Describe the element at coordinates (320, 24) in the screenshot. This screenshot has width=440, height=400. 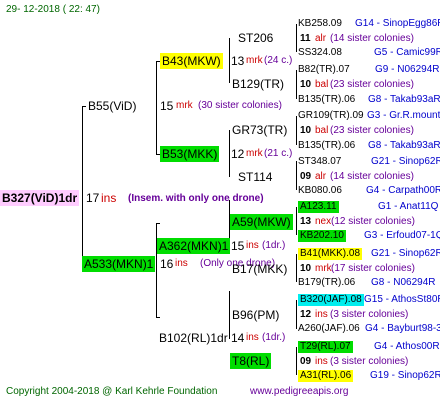
I see `g4-queen: KB258.09` at that location.